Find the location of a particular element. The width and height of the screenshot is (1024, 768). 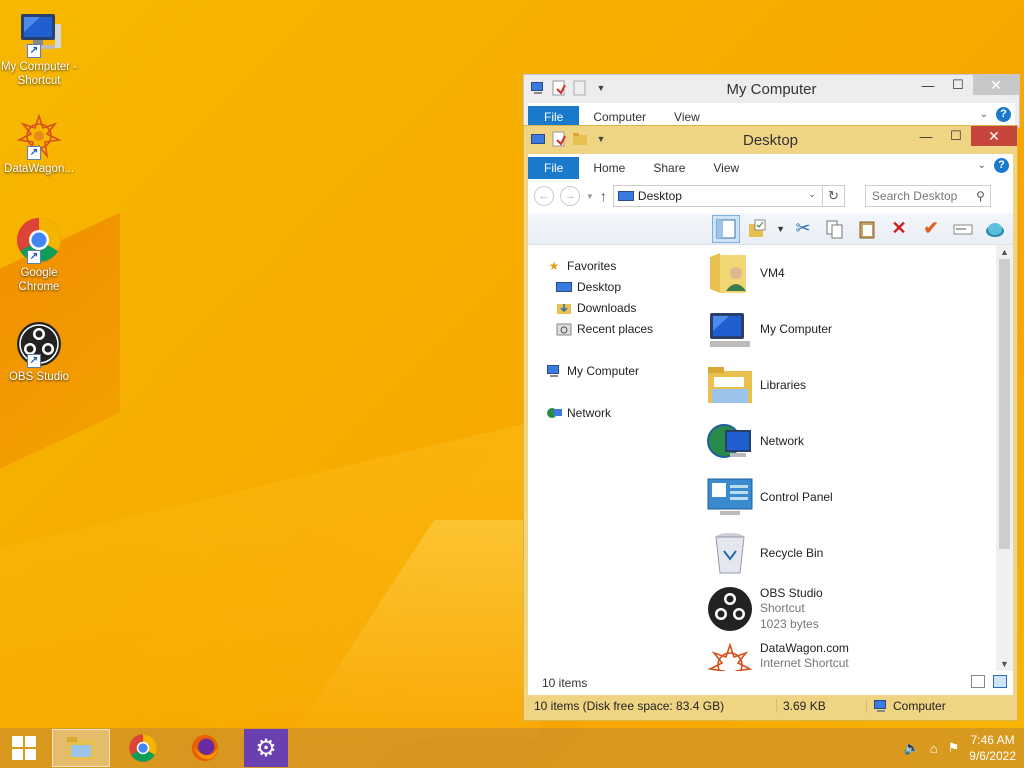

taskbar-file-explorer is located at coordinates (81, 748).